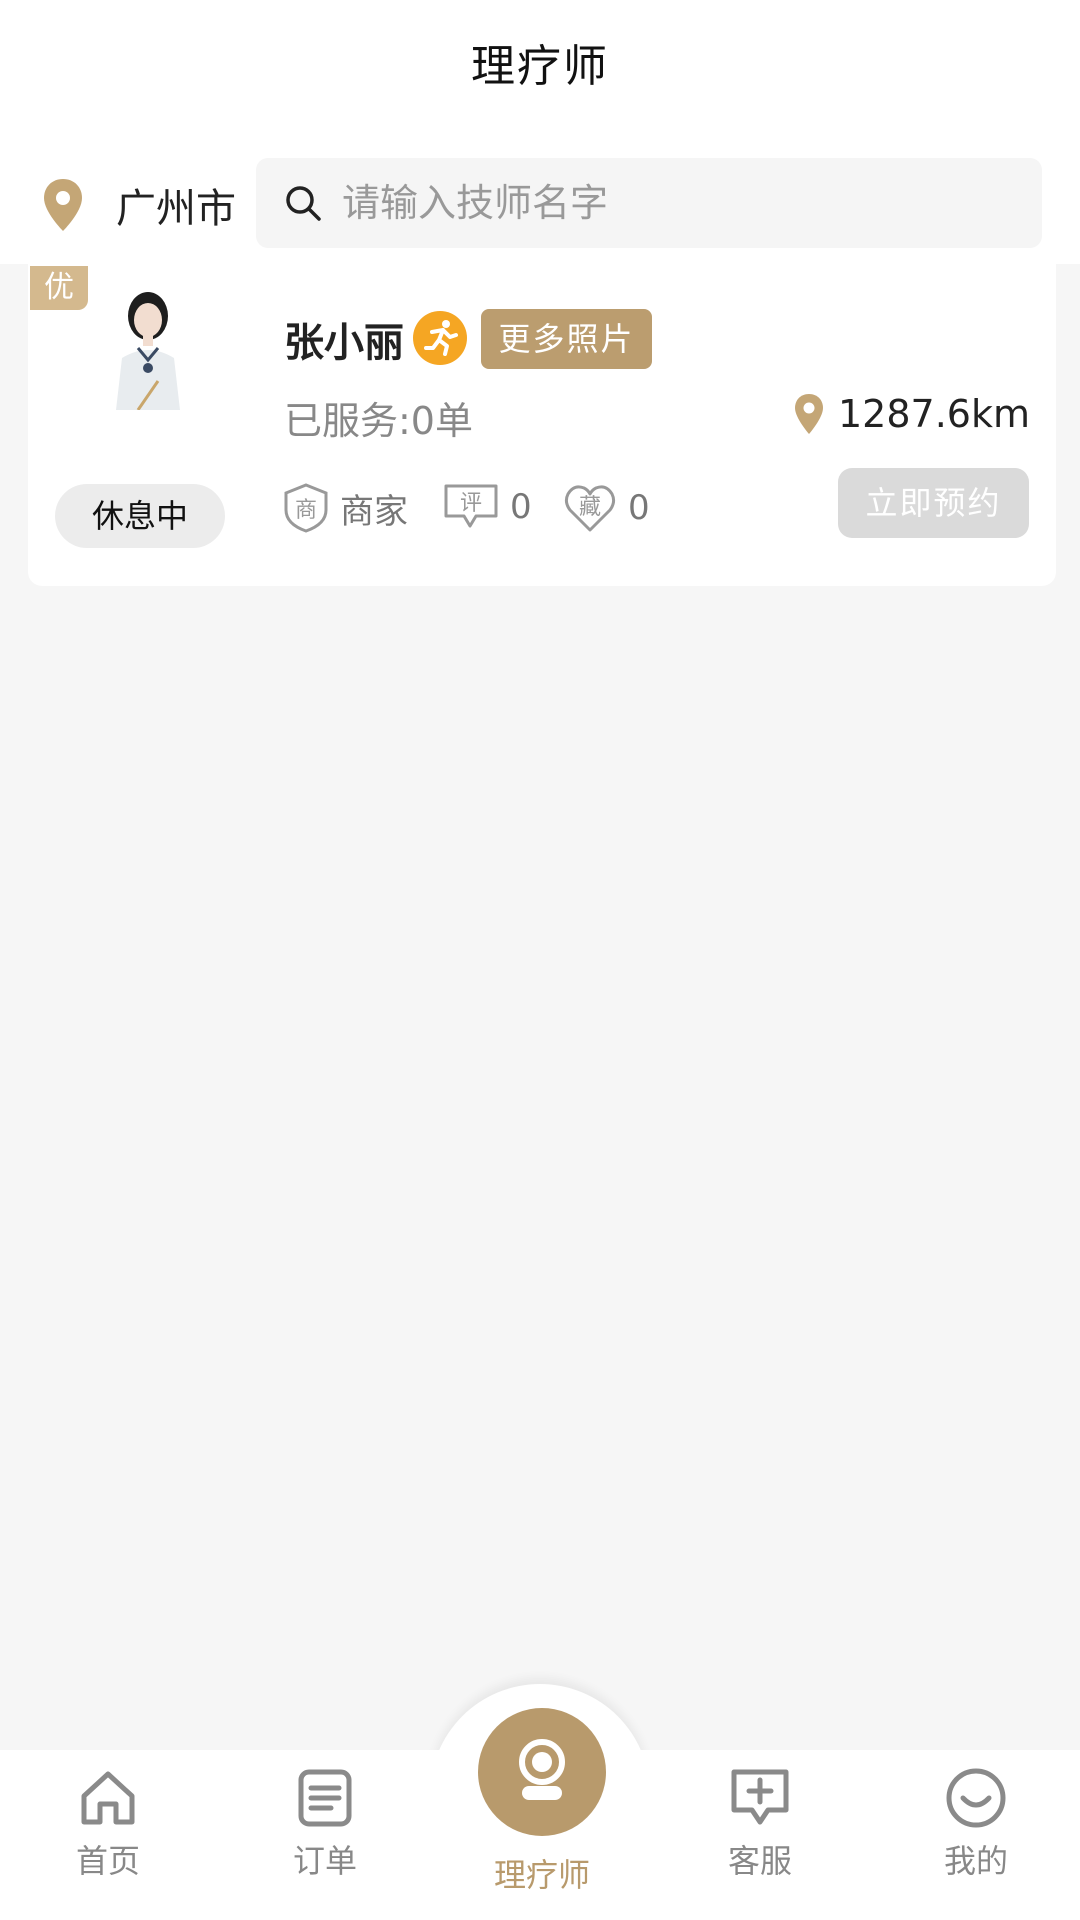 Image resolution: width=1080 pixels, height=1920 pixels. What do you see at coordinates (976, 1798) in the screenshot?
I see `smile-icon` at bounding box center [976, 1798].